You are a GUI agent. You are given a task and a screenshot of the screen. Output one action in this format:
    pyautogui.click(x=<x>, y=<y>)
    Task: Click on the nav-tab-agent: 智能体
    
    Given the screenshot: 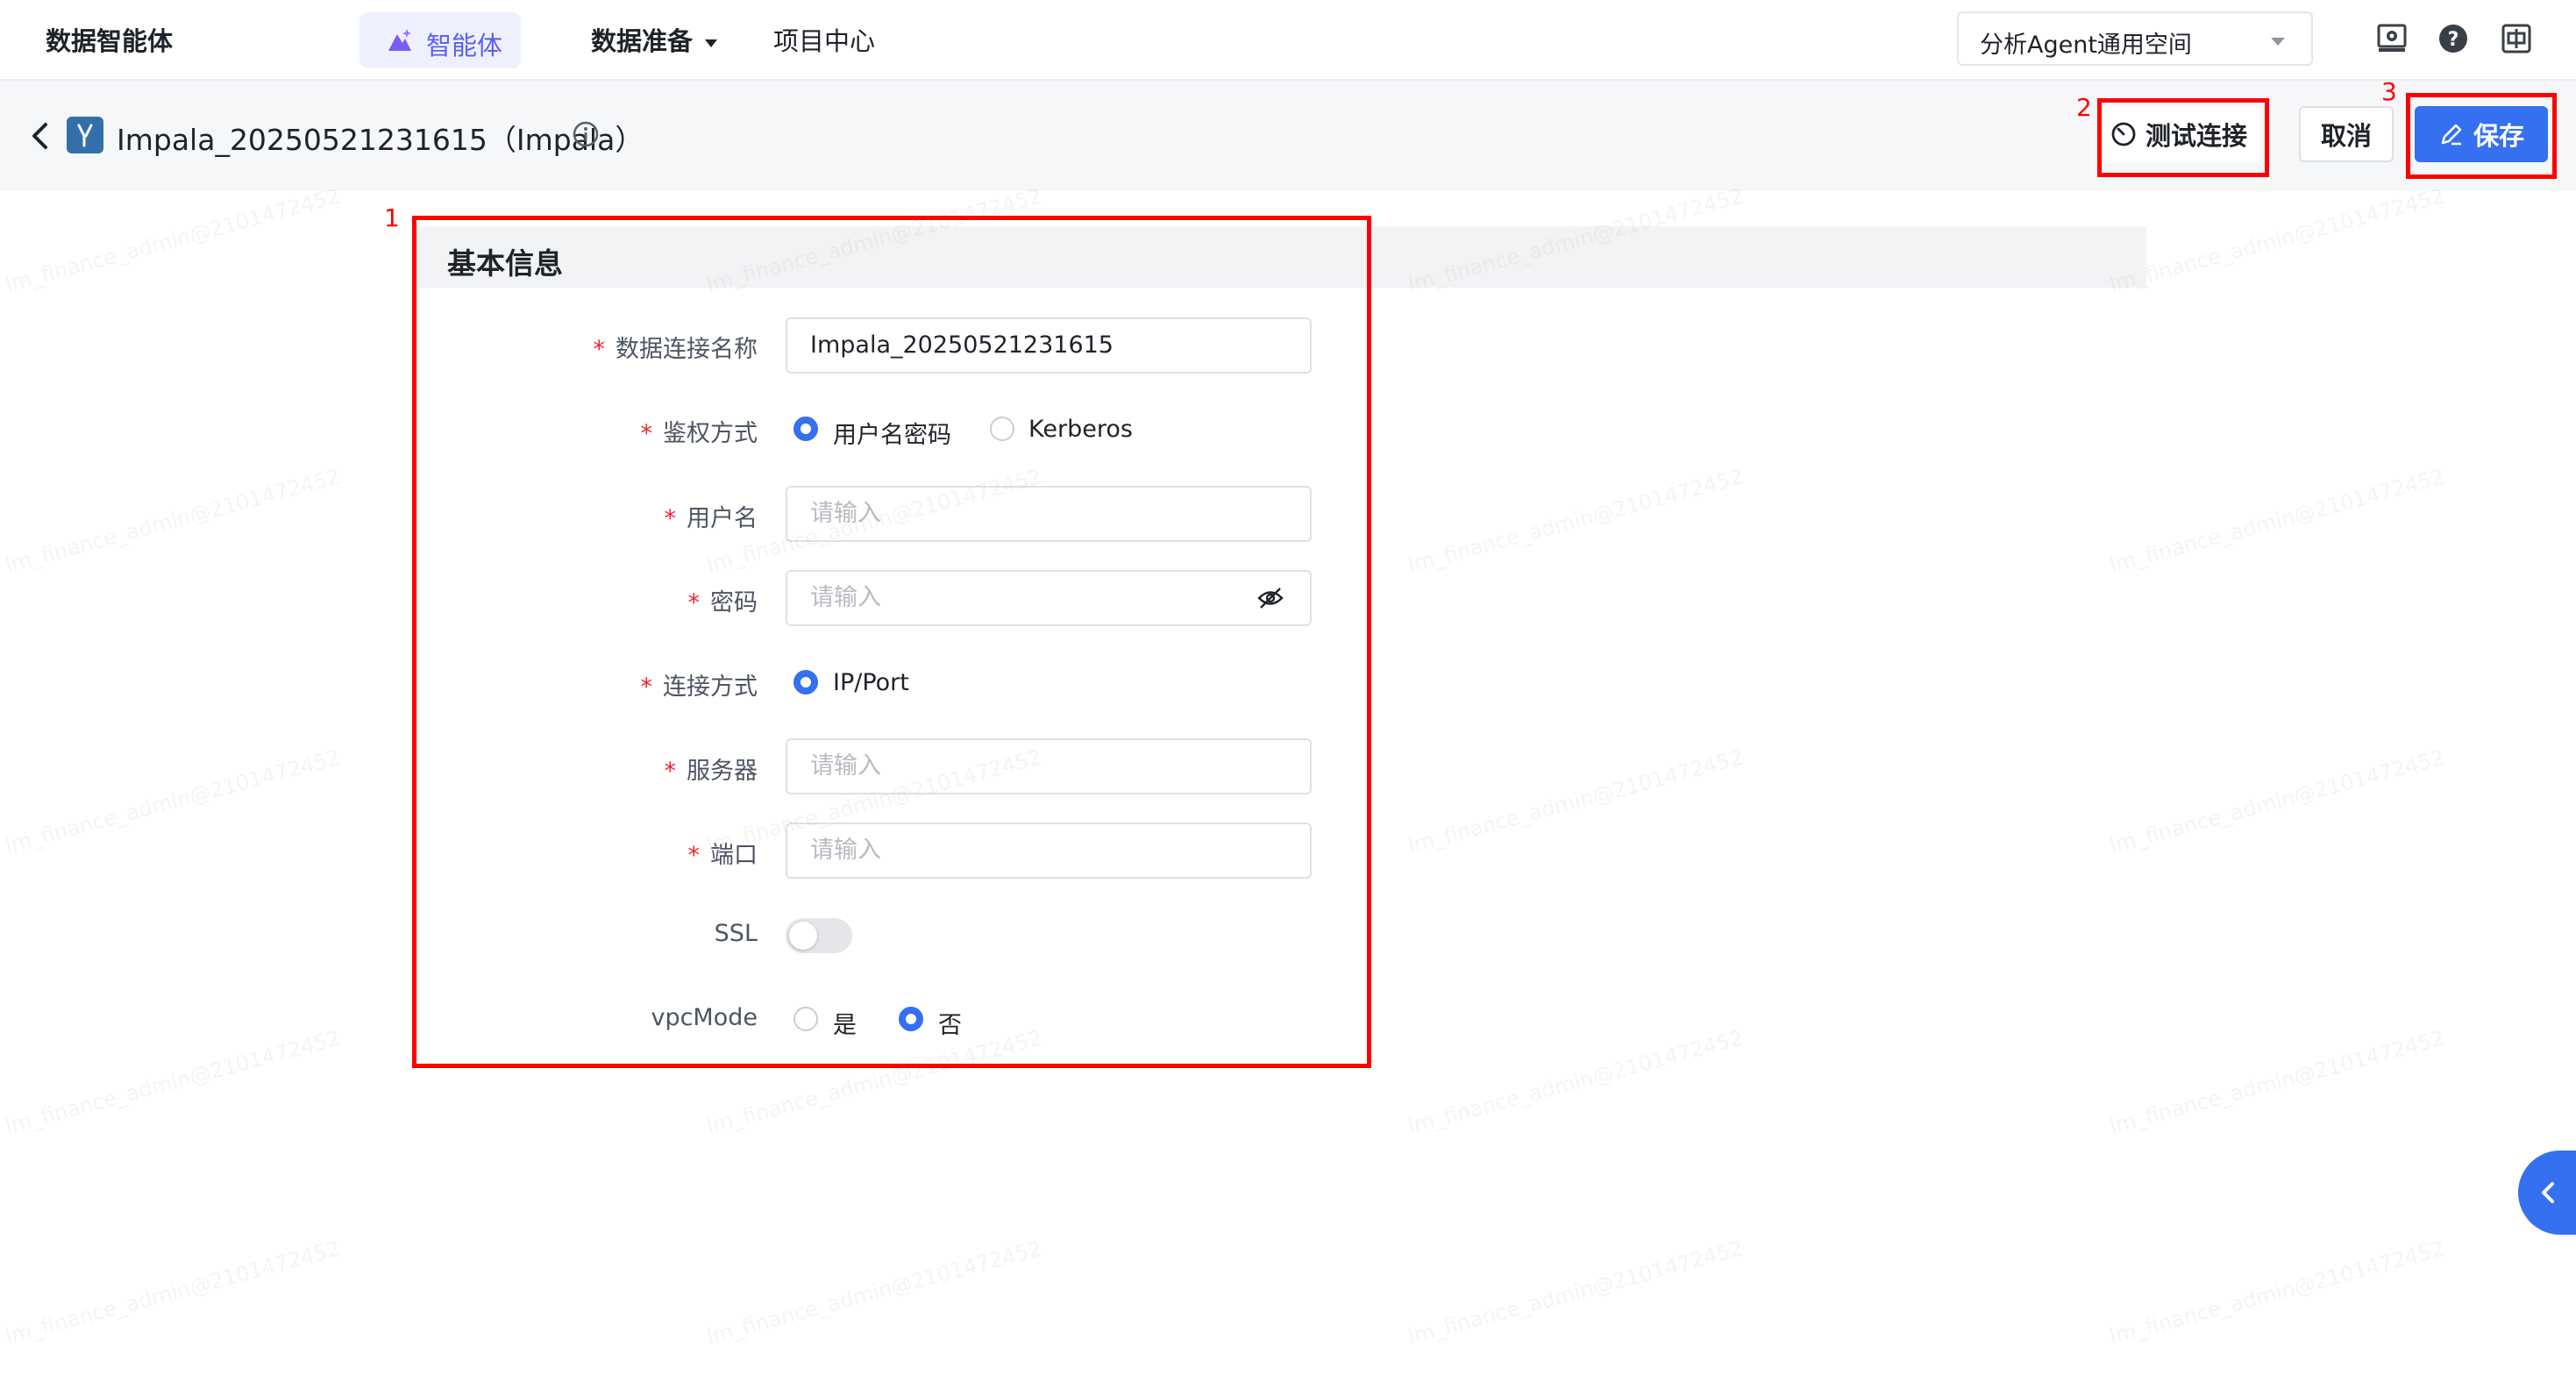 What is the action you would take?
    pyautogui.click(x=440, y=40)
    